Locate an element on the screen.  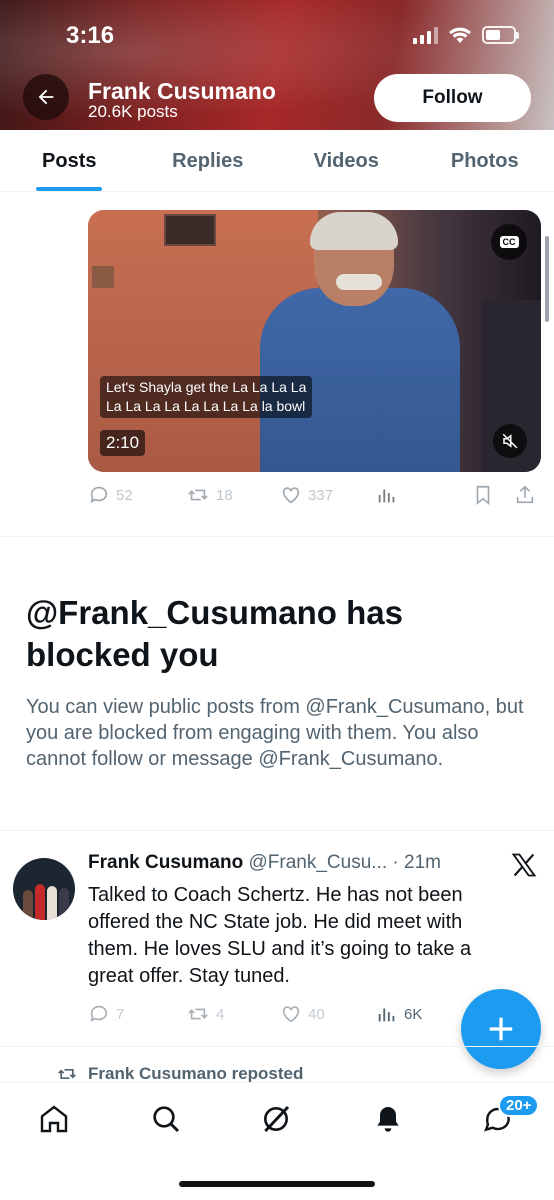
like-count: 337 is located at coordinates (321, 495).